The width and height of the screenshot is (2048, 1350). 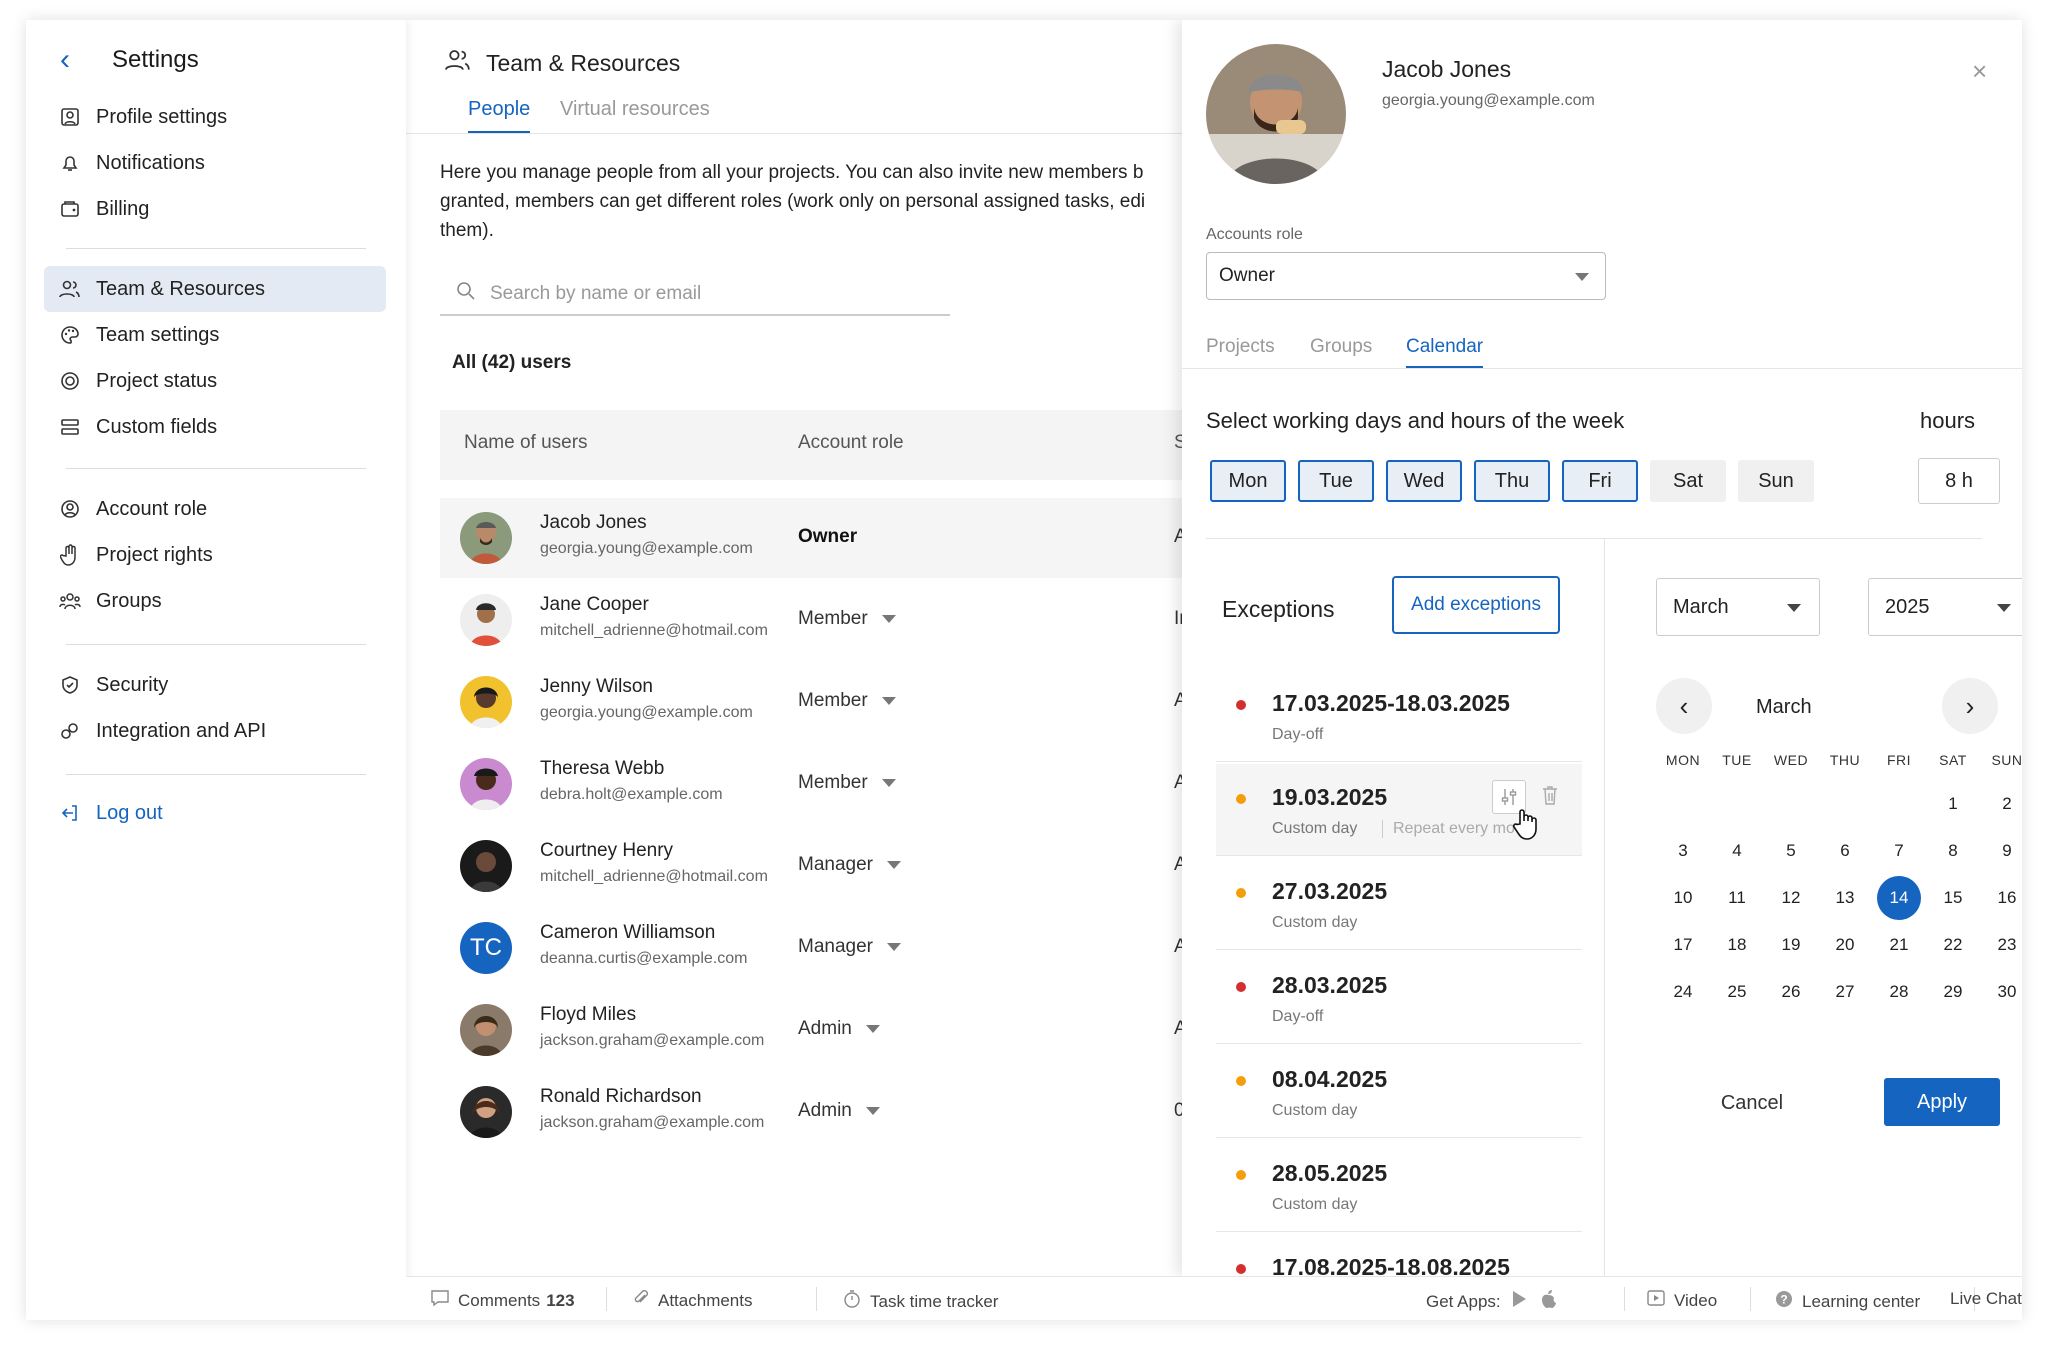 I want to click on back-arrow-icon: ‹, so click(x=84, y=60).